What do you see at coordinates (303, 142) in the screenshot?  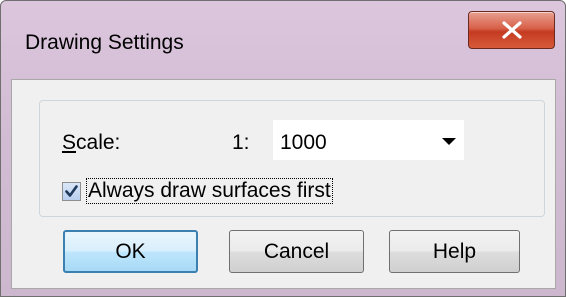 I see `scale-dropdown-value: 1000` at bounding box center [303, 142].